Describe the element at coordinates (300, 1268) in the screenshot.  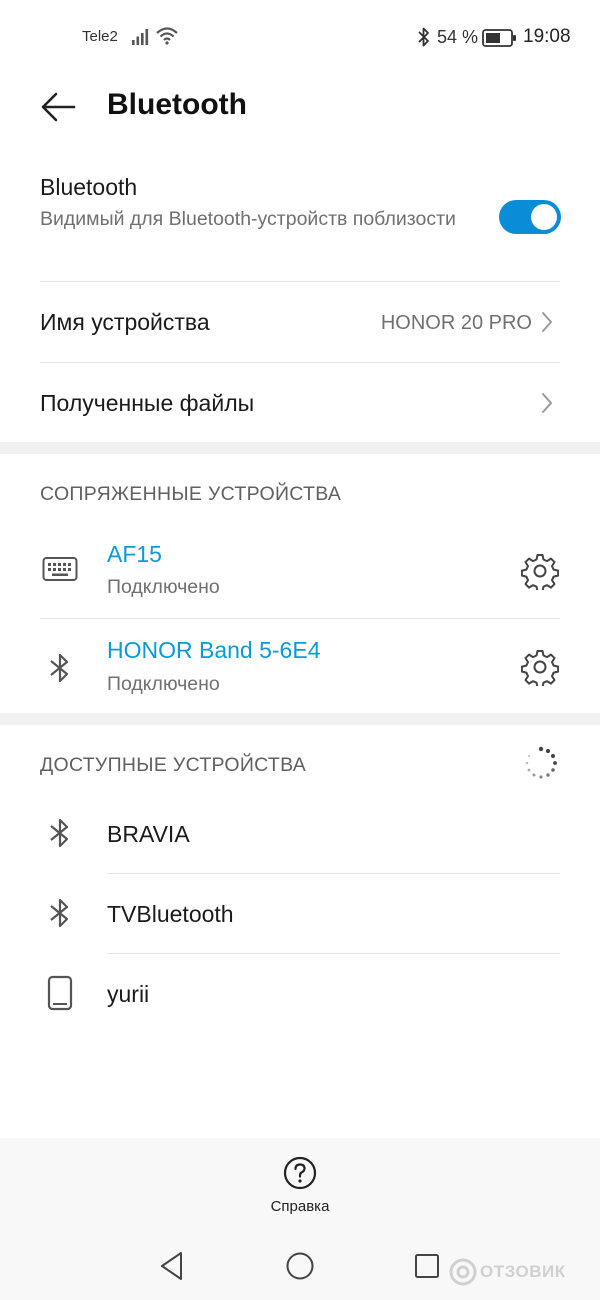
I see `nav-home-icon` at that location.